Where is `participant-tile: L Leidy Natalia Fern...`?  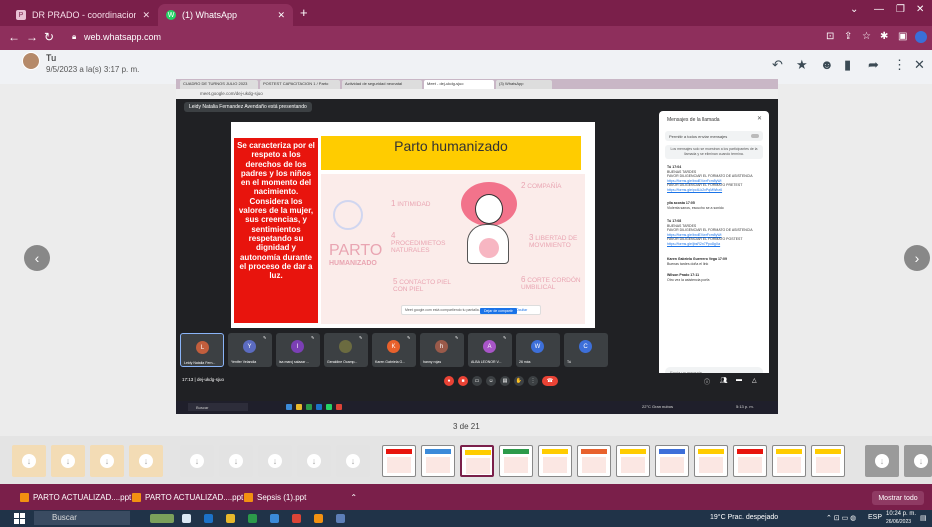
participant-tile: L Leidy Natalia Fern... is located at coordinates (202, 350).